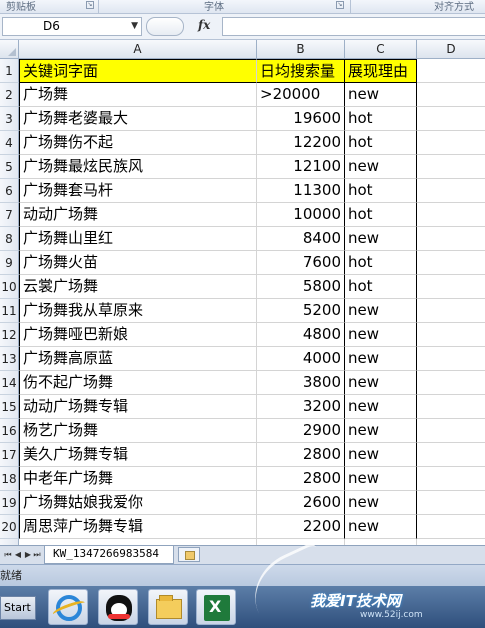 This screenshot has width=485, height=628. I want to click on first-sheet-icon: ⏮, so click(8, 555).